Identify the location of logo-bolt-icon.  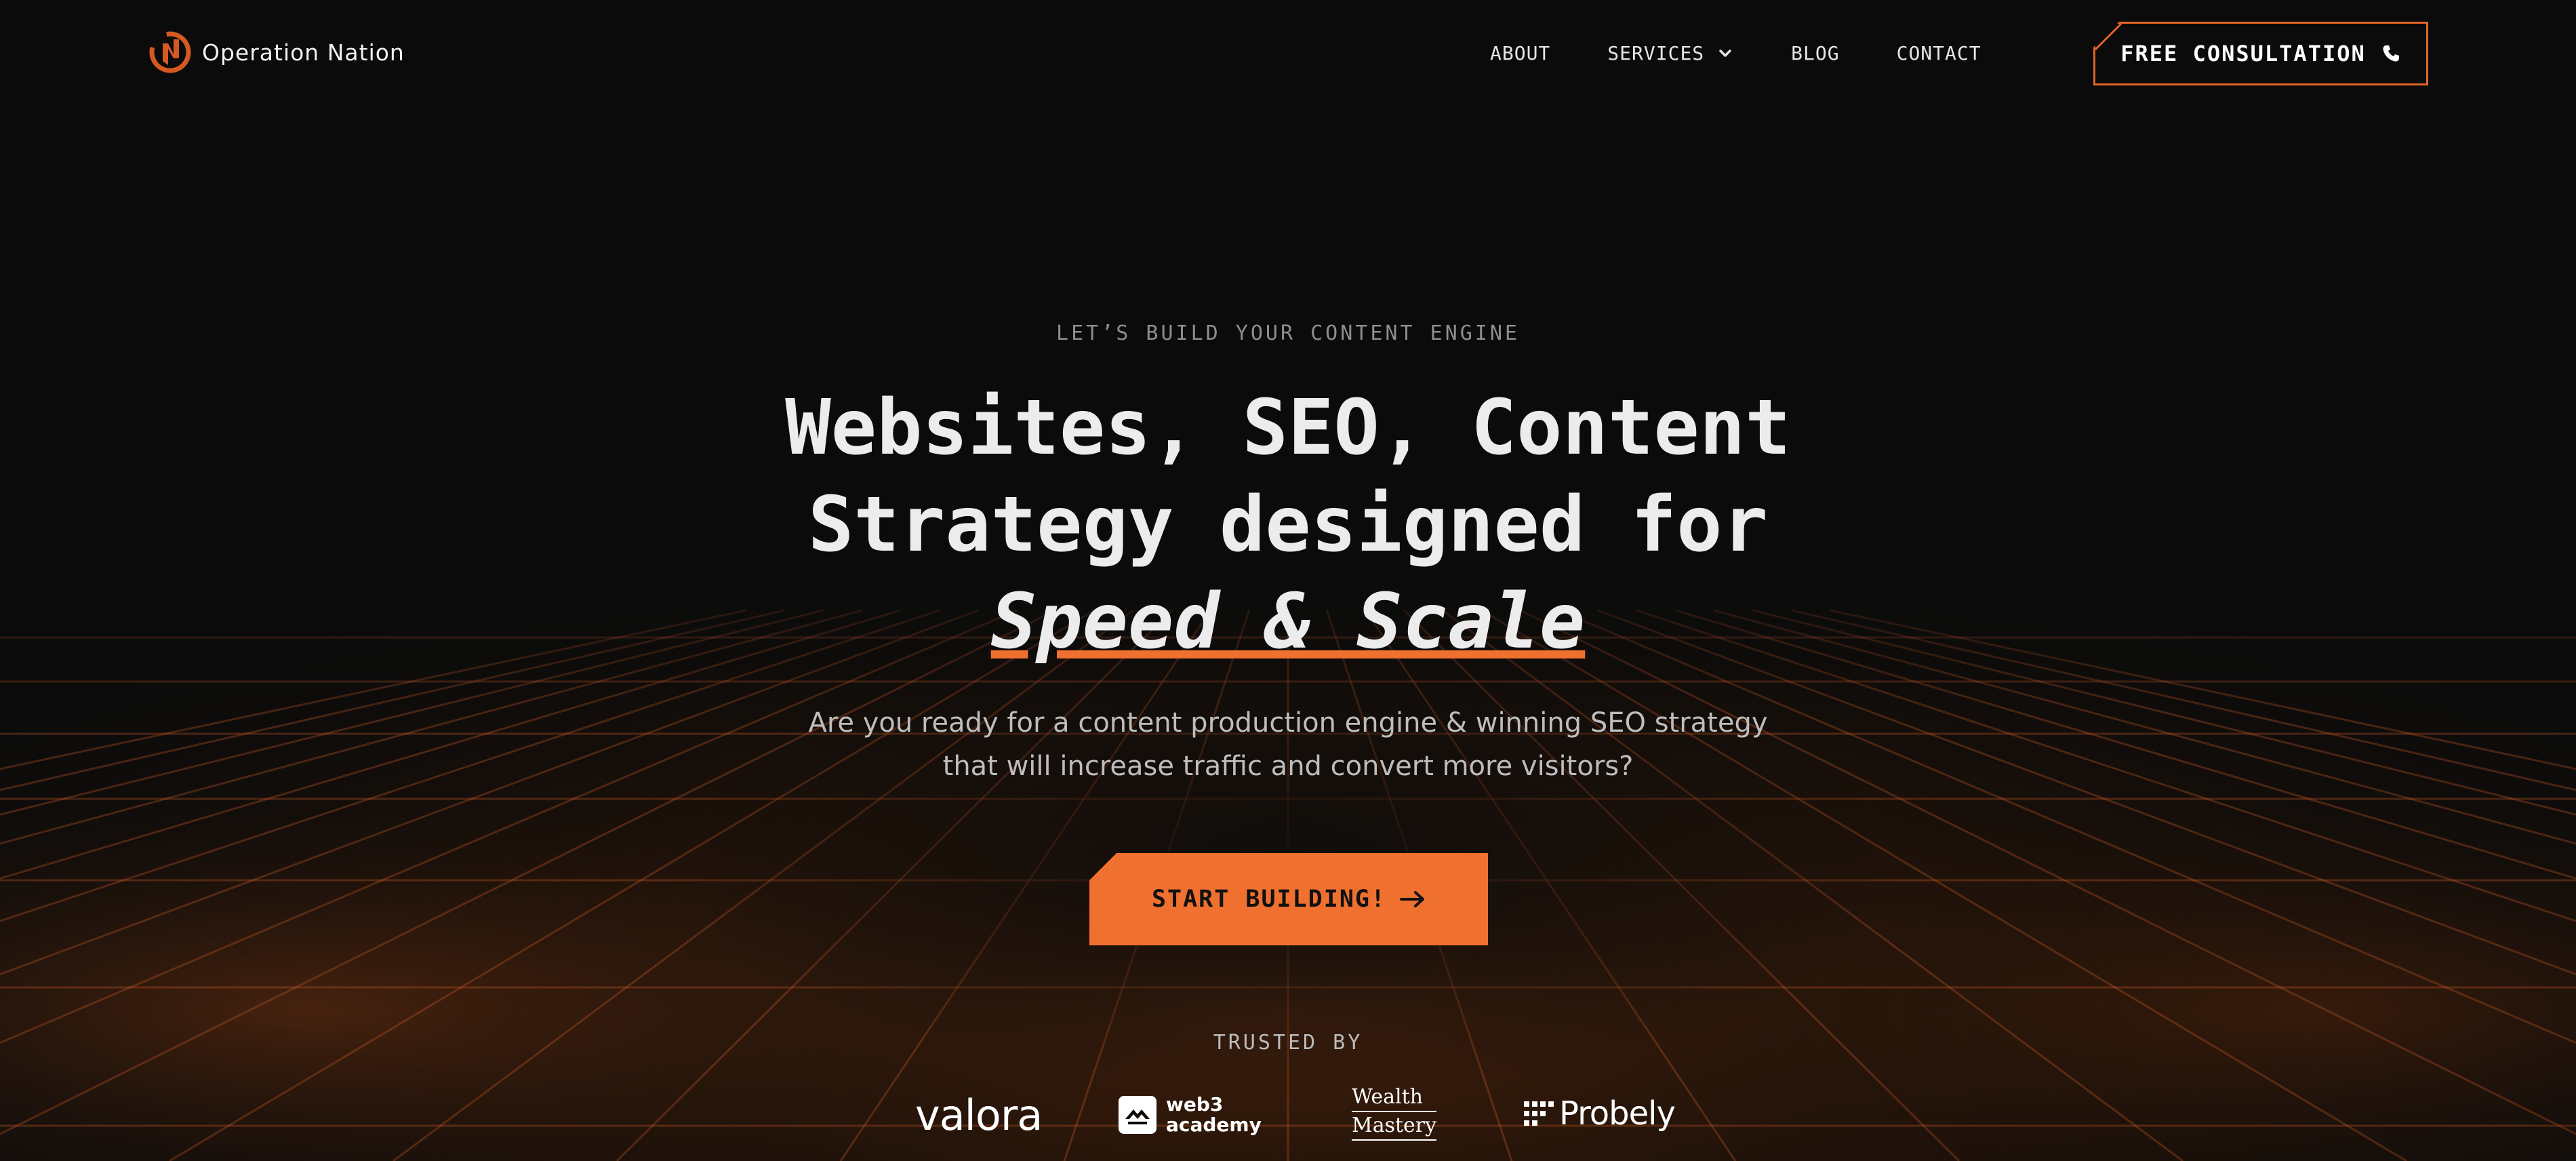
(170, 52).